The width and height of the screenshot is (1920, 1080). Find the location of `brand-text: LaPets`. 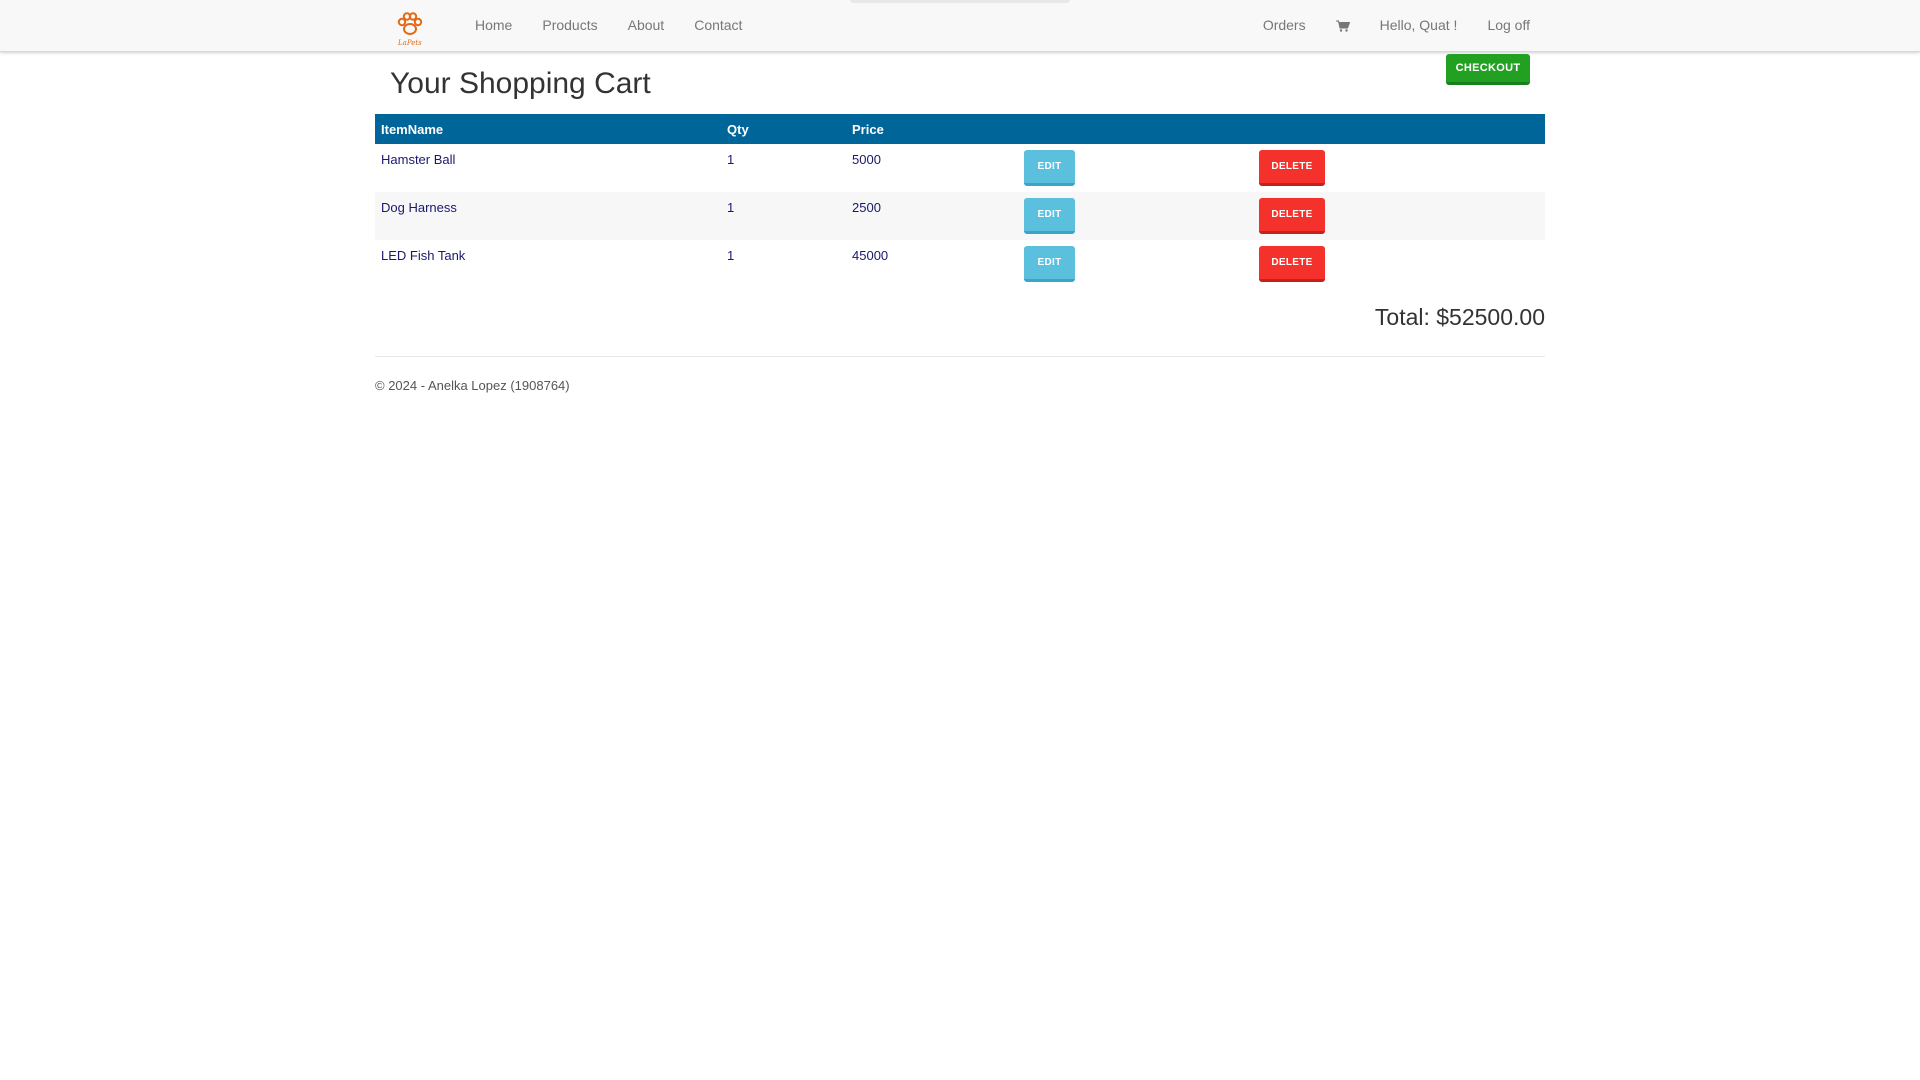

brand-text: LaPets is located at coordinates (410, 43).